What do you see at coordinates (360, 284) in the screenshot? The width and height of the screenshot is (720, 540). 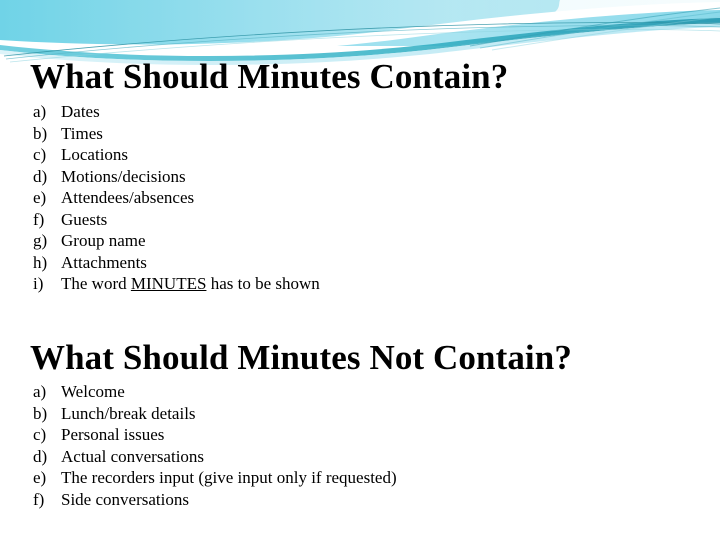 I see `list-item: i) The word MINUTES has to be shown` at bounding box center [360, 284].